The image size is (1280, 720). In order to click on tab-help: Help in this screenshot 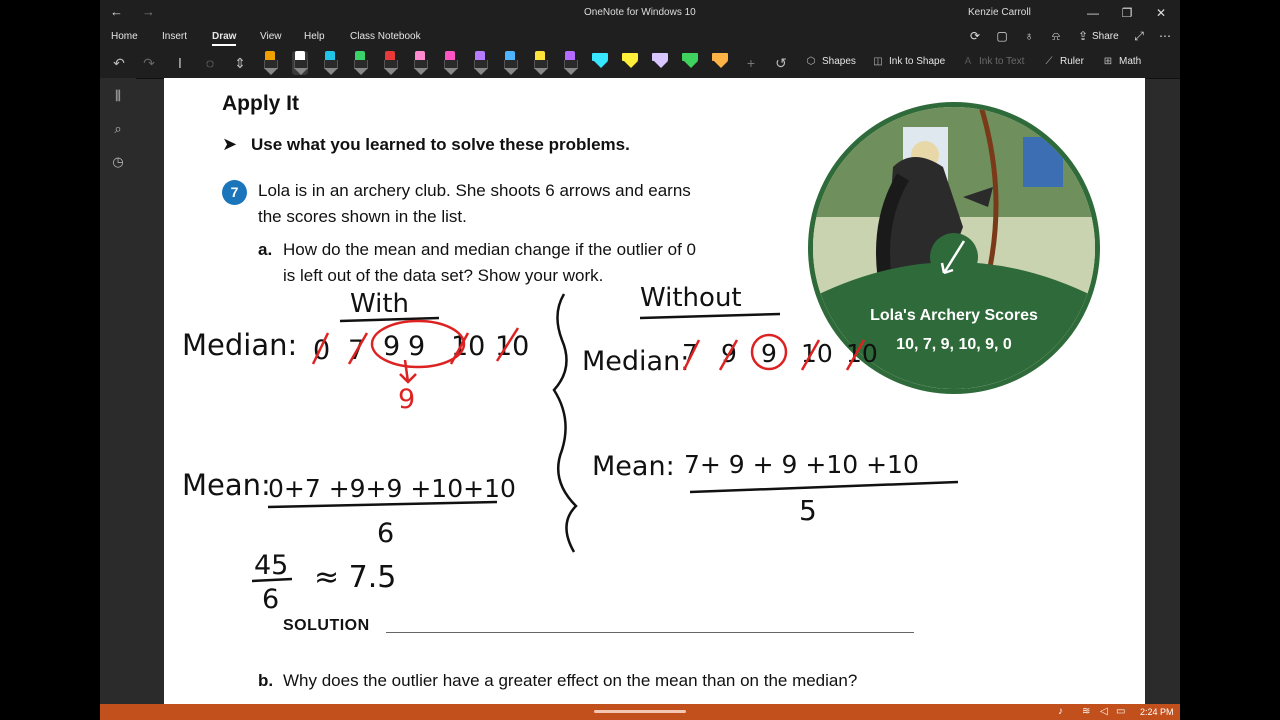, I will do `click(314, 36)`.